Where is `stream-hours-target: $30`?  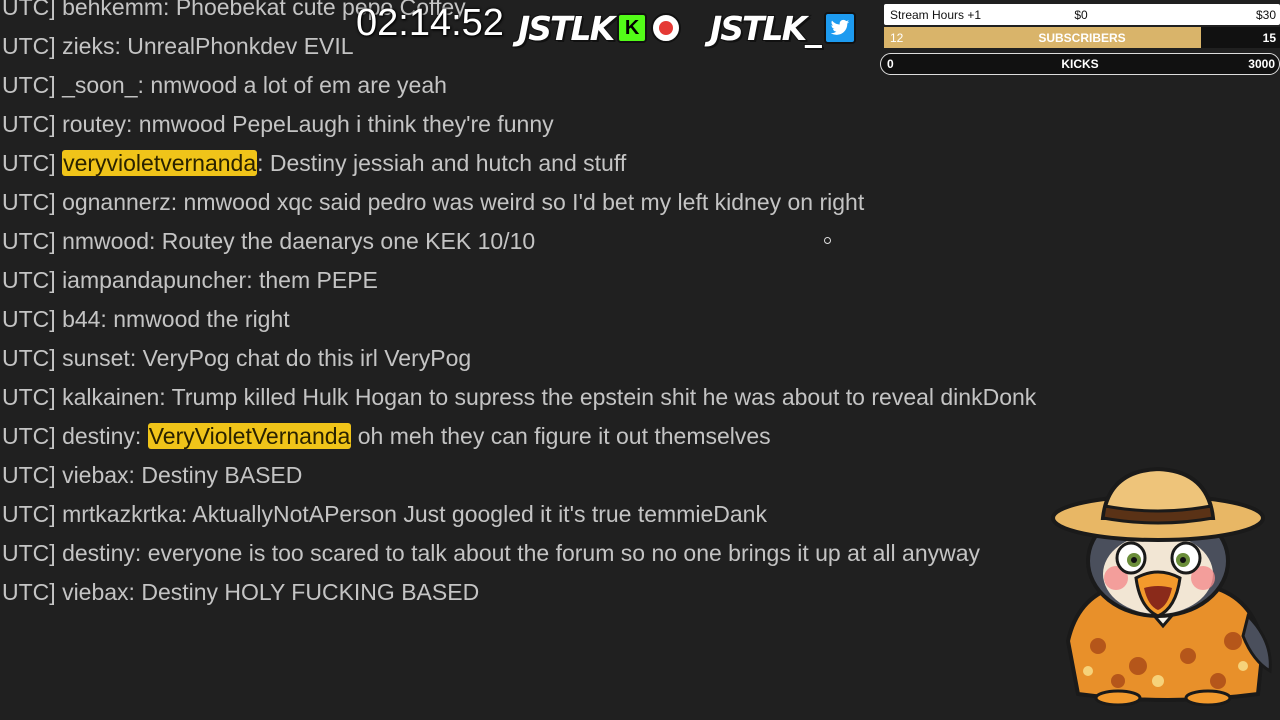 stream-hours-target: $30 is located at coordinates (1265, 14).